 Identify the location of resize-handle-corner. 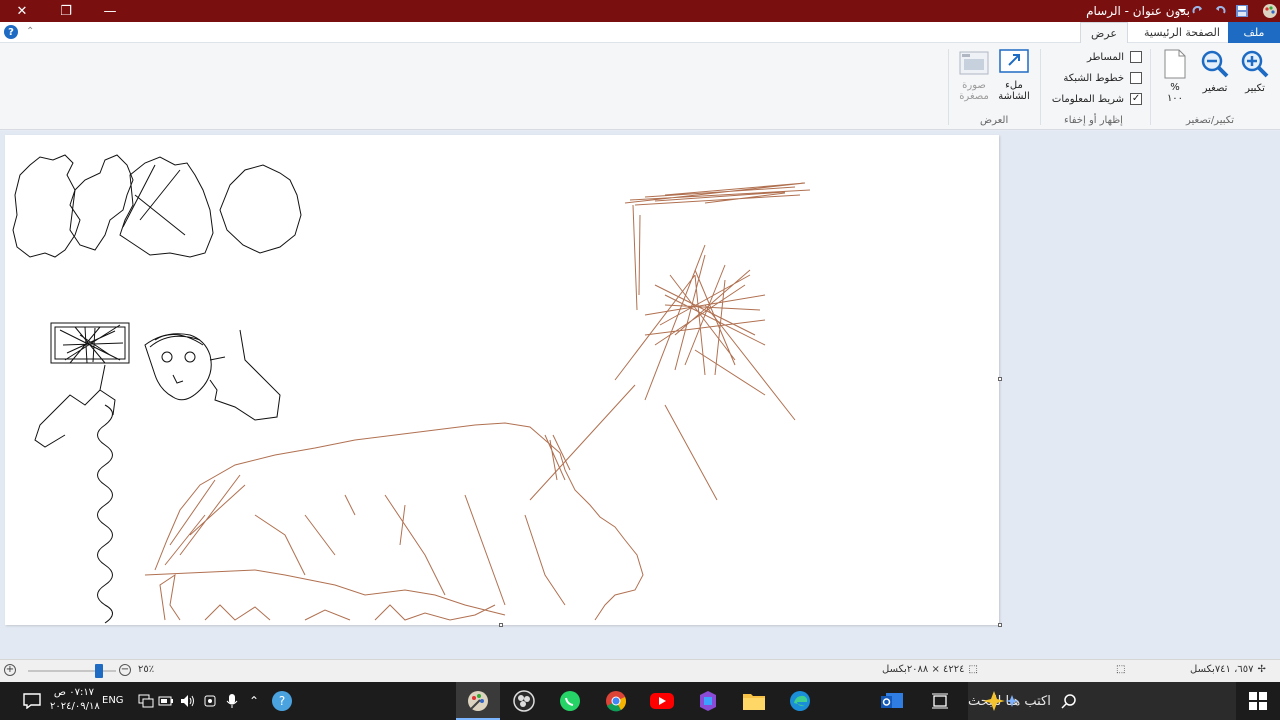
(1000, 625).